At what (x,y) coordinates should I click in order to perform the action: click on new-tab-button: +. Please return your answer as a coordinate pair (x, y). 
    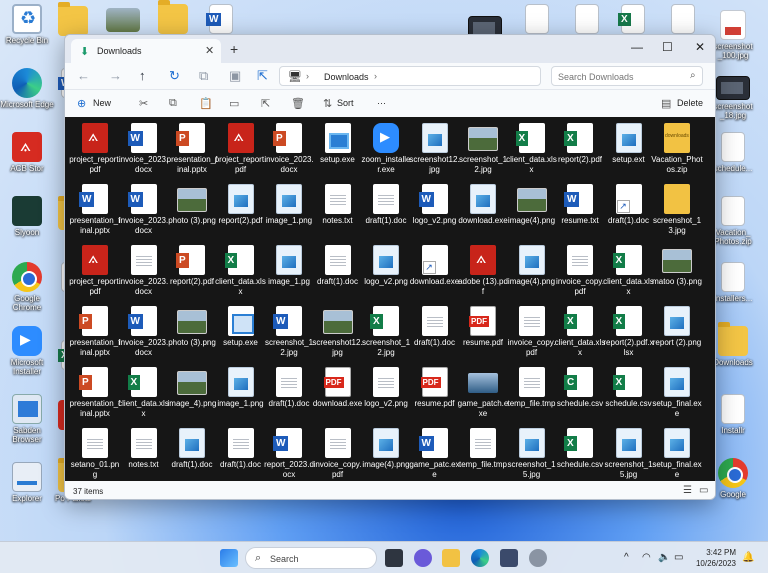
    Looking at the image, I should click on (234, 49).